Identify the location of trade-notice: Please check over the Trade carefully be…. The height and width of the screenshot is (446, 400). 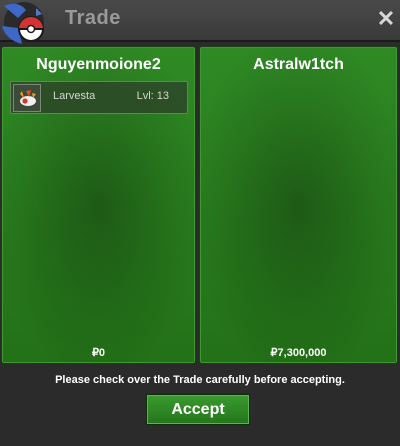
(200, 380).